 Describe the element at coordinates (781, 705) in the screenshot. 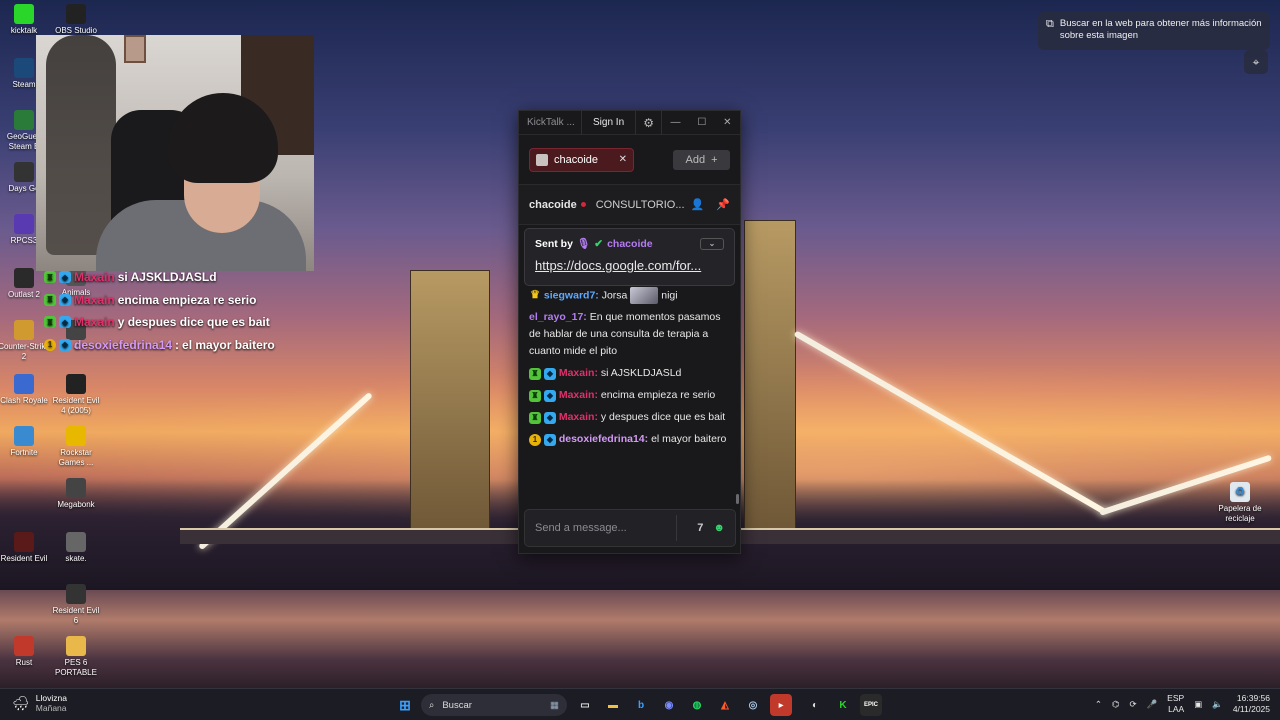

I see `movie-maker-icon: ▶` at that location.